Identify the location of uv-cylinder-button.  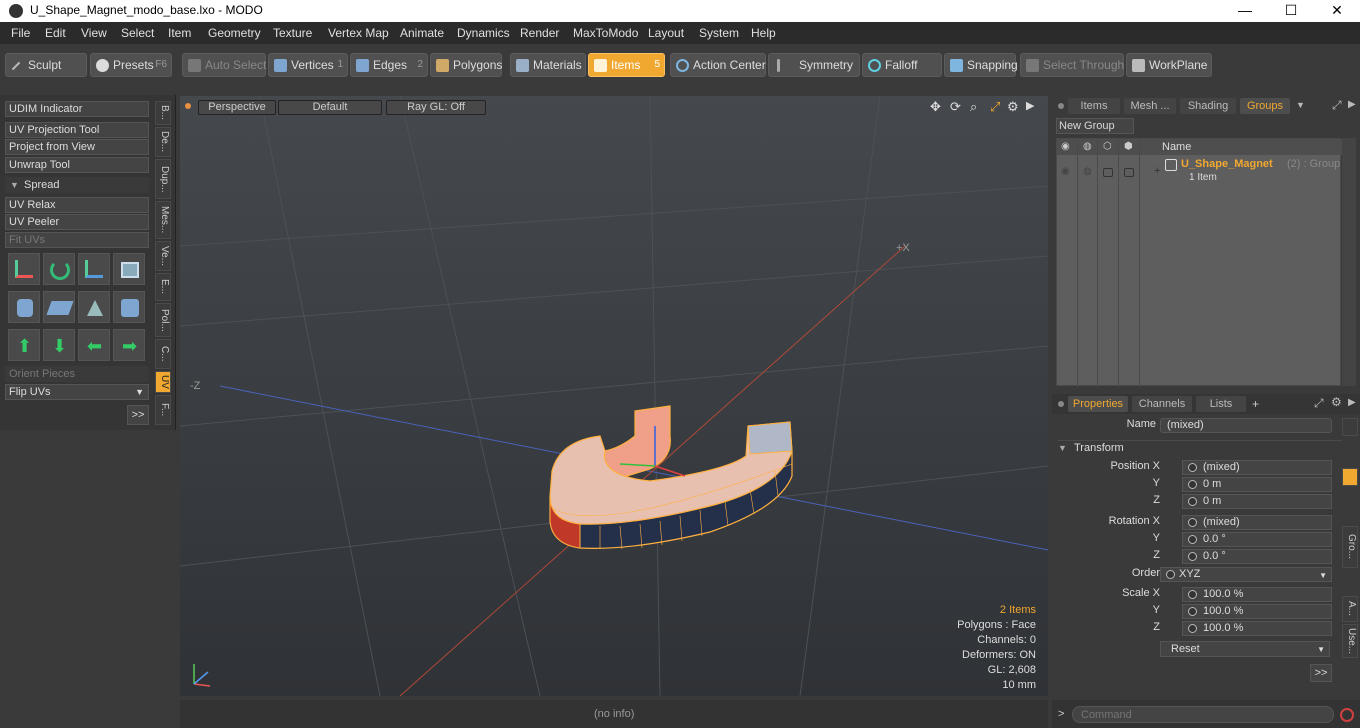
(24, 307).